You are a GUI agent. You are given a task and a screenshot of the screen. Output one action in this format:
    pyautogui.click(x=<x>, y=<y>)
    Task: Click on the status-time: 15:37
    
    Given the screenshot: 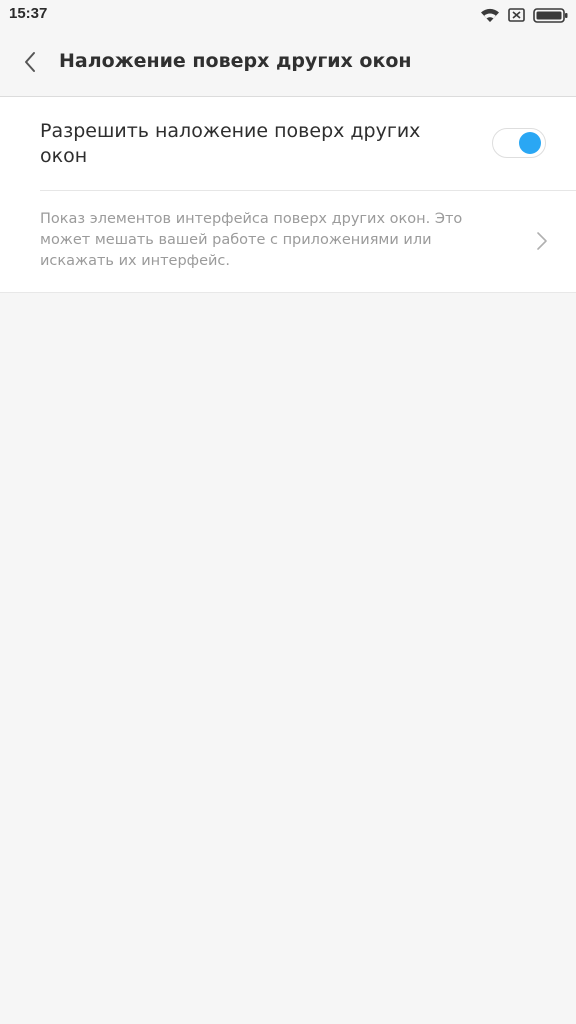 What is the action you would take?
    pyautogui.click(x=28, y=13)
    